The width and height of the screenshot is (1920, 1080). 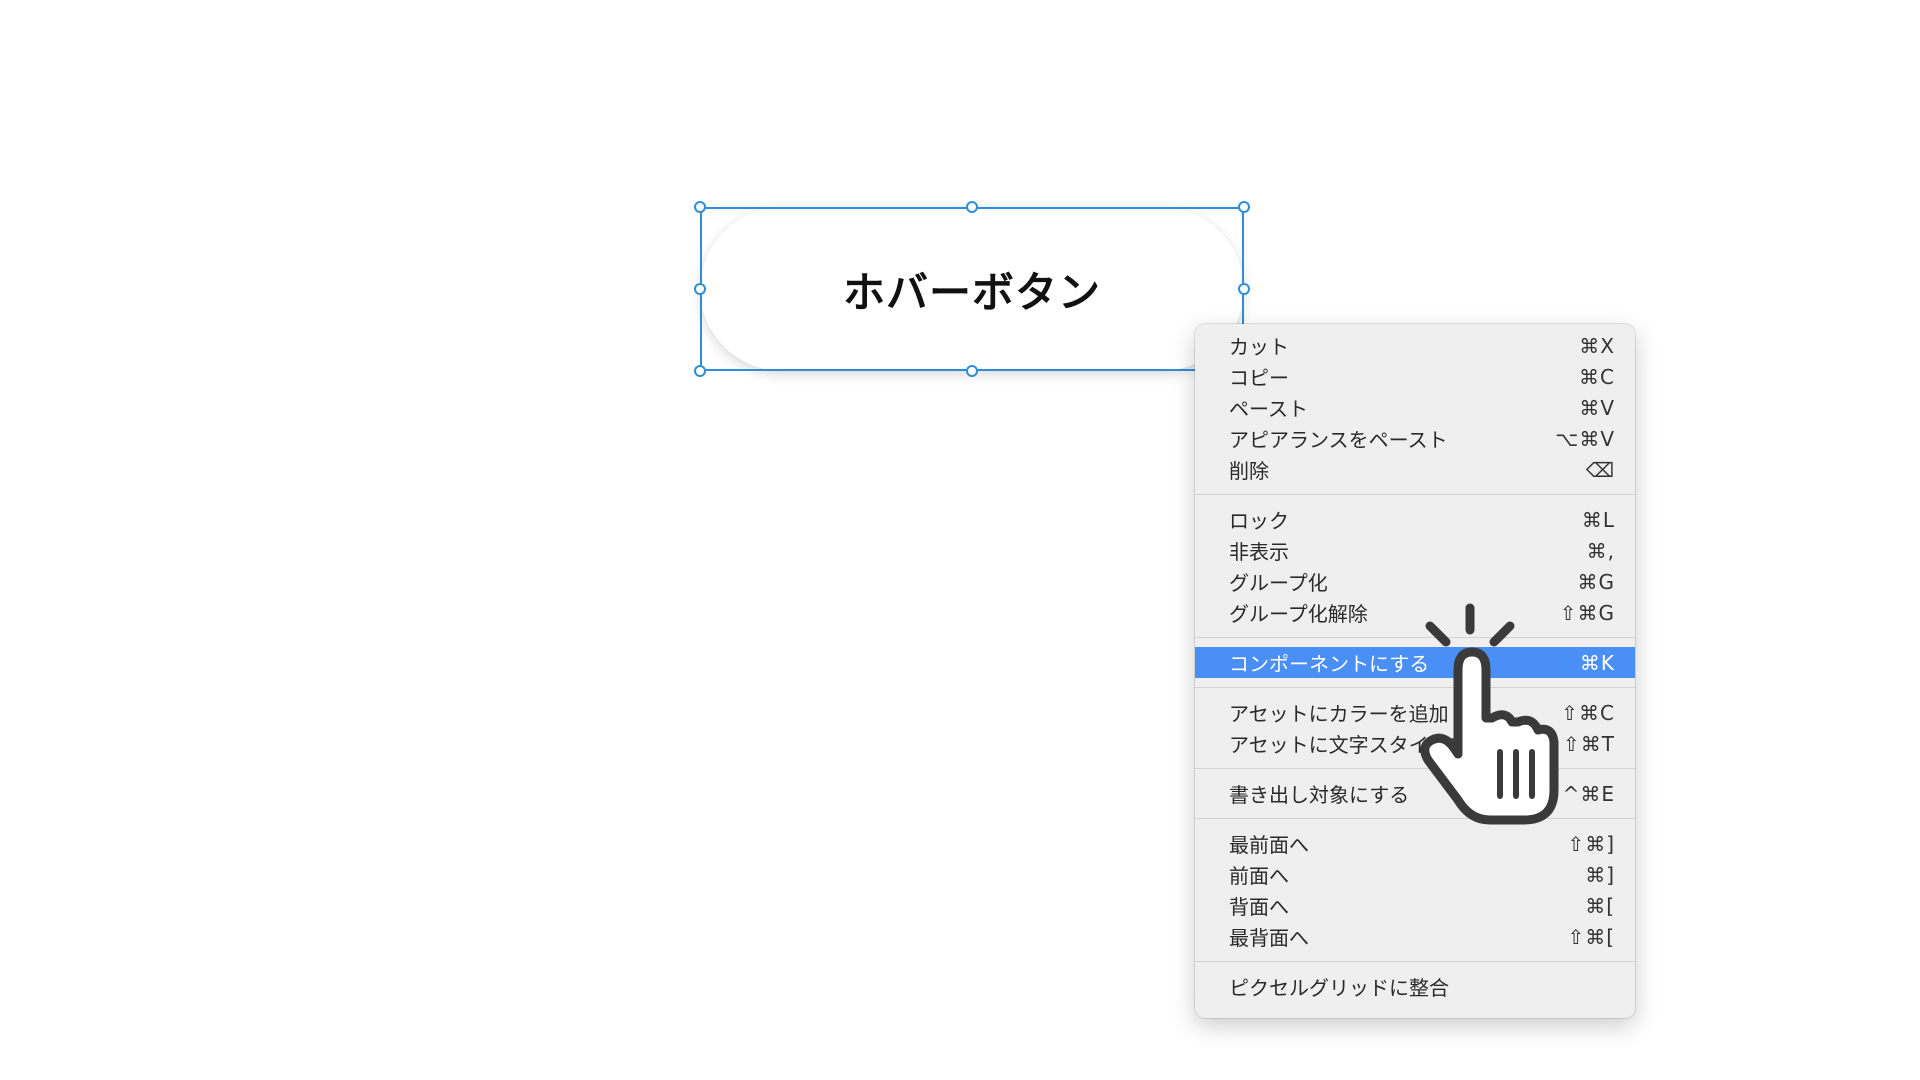 What do you see at coordinates (1587, 612) in the screenshot?
I see `menu-item-shortcut: ⇧⌘G` at bounding box center [1587, 612].